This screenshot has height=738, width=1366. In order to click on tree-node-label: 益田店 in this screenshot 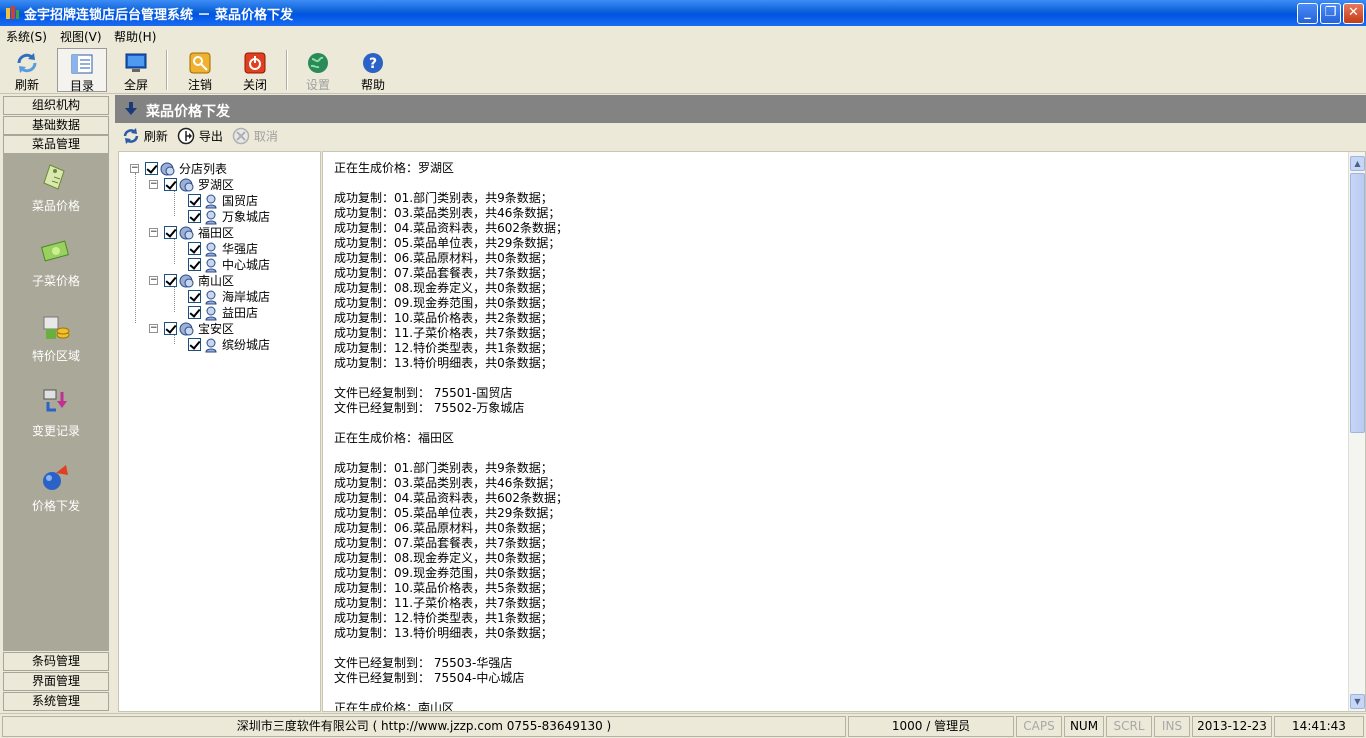, I will do `click(240, 313)`.